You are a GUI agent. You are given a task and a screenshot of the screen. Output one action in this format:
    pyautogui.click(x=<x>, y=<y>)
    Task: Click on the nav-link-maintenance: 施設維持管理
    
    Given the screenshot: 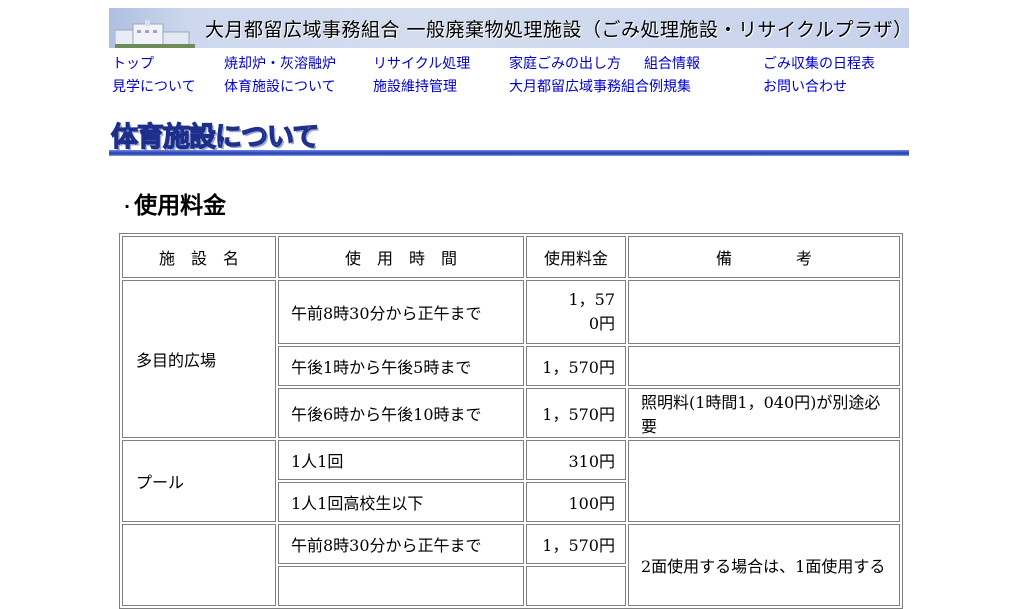 What is the action you would take?
    pyautogui.click(x=415, y=86)
    